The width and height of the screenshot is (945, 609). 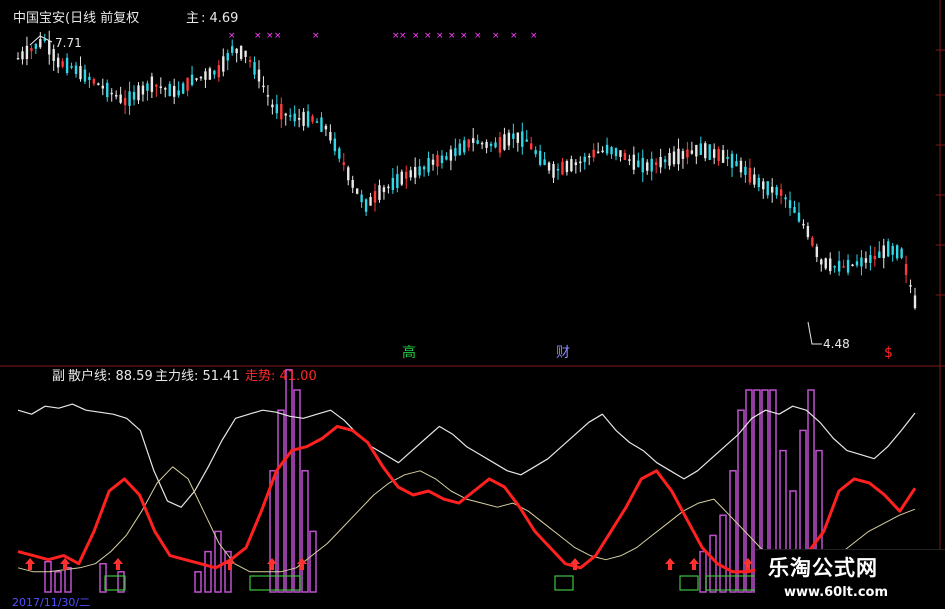 I want to click on retail-line-label: 散户线: 88.59, so click(x=110, y=376).